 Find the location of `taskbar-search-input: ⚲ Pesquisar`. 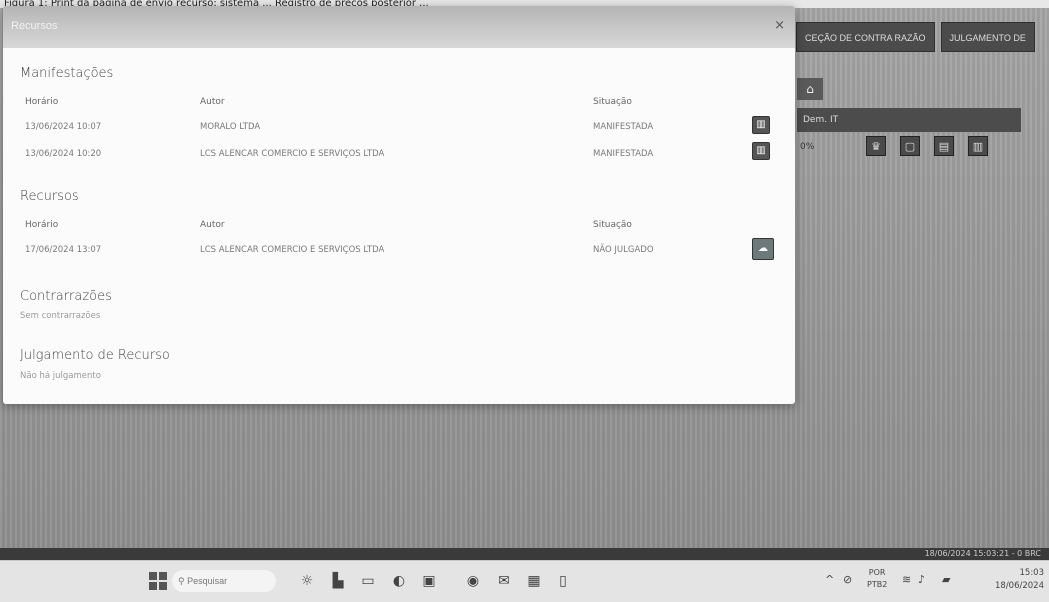

taskbar-search-input: ⚲ Pesquisar is located at coordinates (224, 581).